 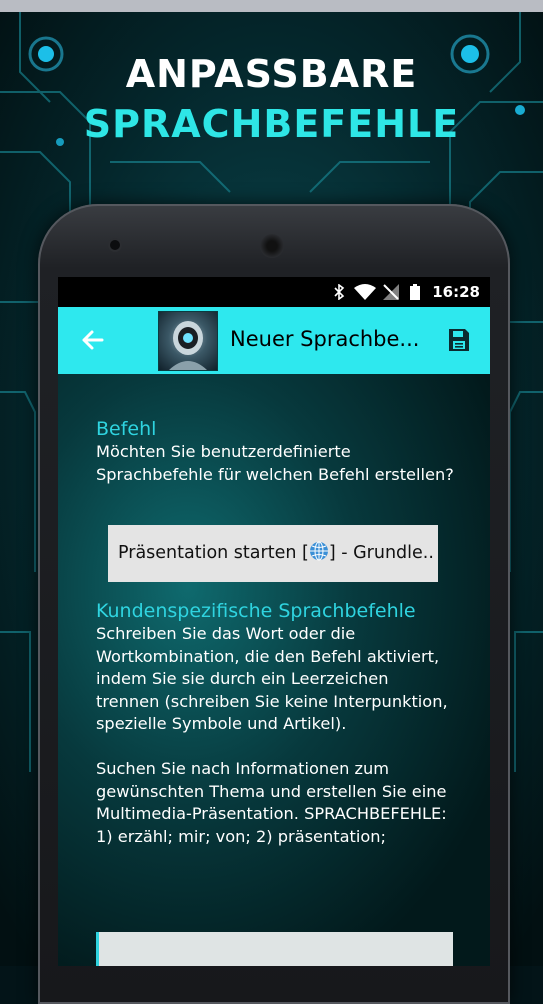 I want to click on status-time: 16:28, so click(x=456, y=292).